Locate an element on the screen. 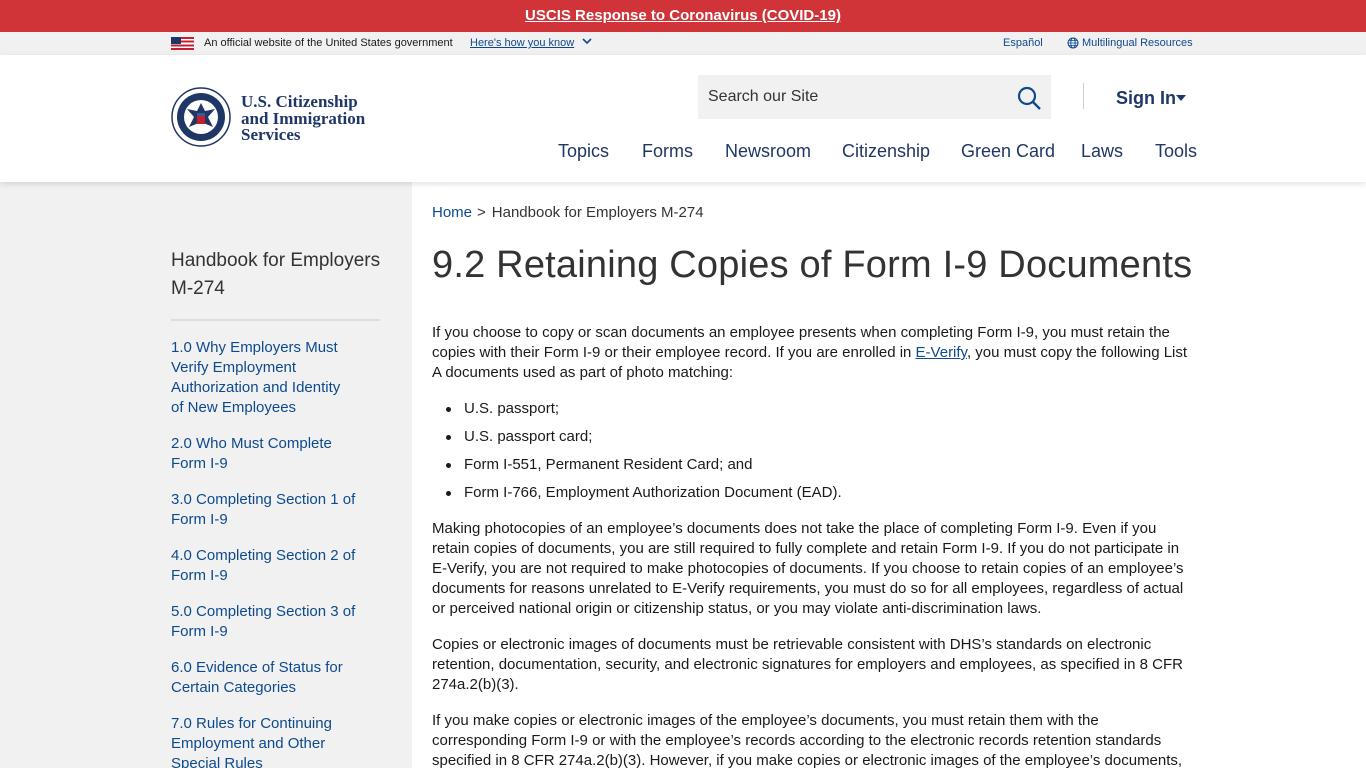  sidebar-item-2: 2.0 Who Must Complete Form I-9 is located at coordinates (263, 454).